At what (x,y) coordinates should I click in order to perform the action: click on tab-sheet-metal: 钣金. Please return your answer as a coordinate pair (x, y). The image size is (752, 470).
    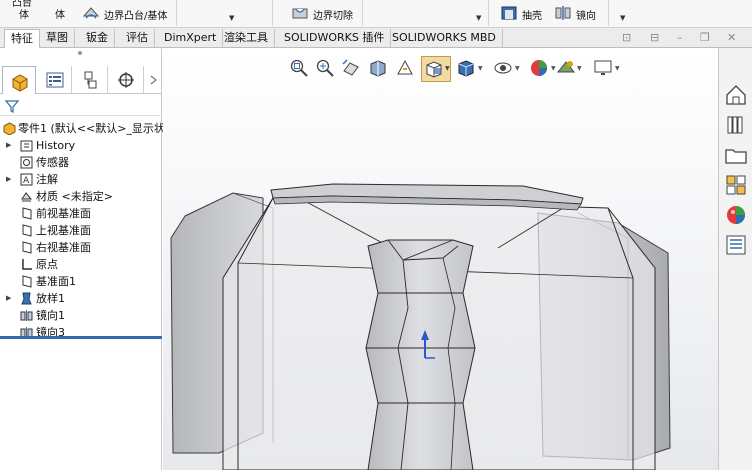
    Looking at the image, I should click on (97, 38).